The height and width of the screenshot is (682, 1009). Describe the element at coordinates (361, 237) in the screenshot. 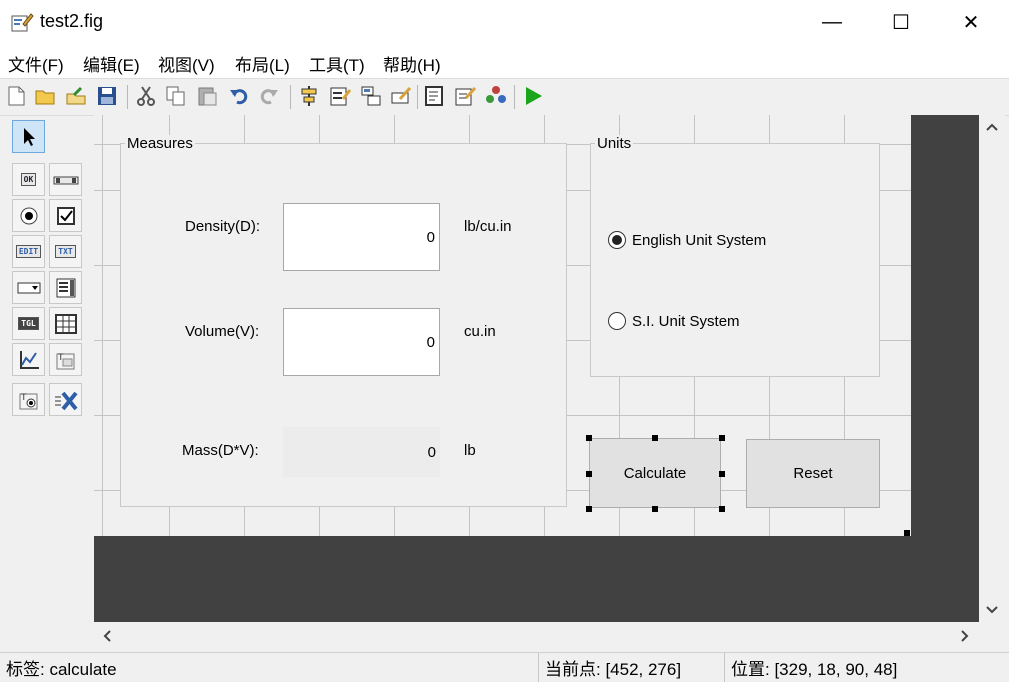

I see `density-input: 0` at that location.